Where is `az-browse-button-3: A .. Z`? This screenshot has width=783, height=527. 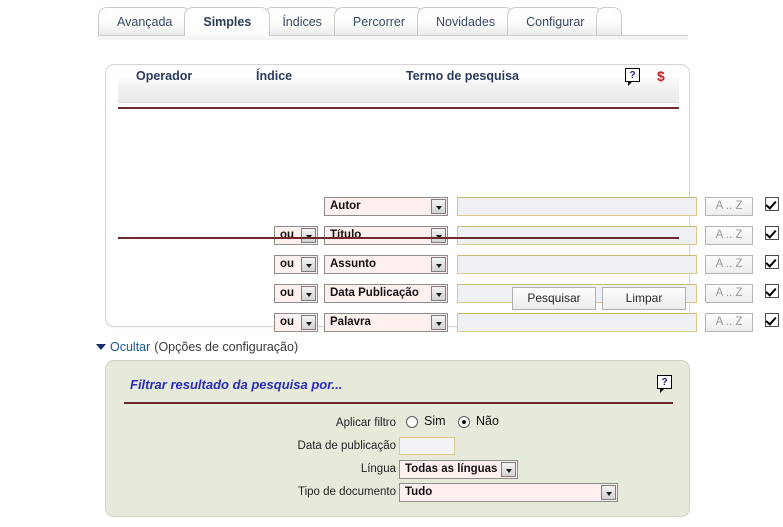 az-browse-button-3: A .. Z is located at coordinates (729, 293).